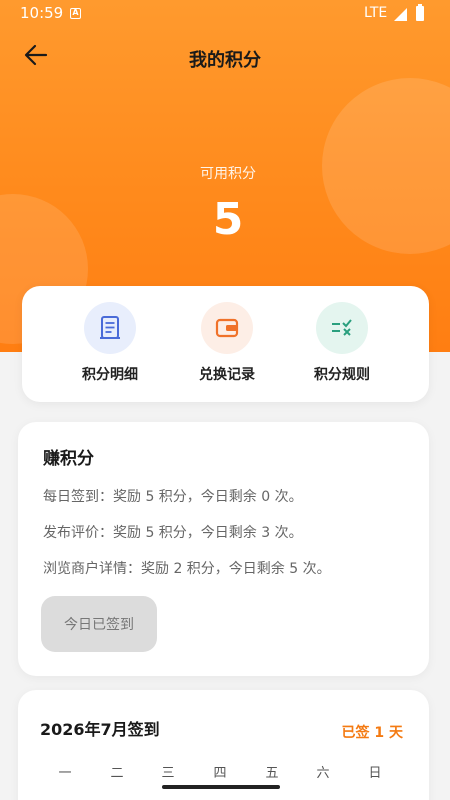 This screenshot has height=800, width=450. What do you see at coordinates (173, 533) in the screenshot?
I see `earn-rule-review: 发布评价：奖励 5 积分，今日剩余 3 次。` at bounding box center [173, 533].